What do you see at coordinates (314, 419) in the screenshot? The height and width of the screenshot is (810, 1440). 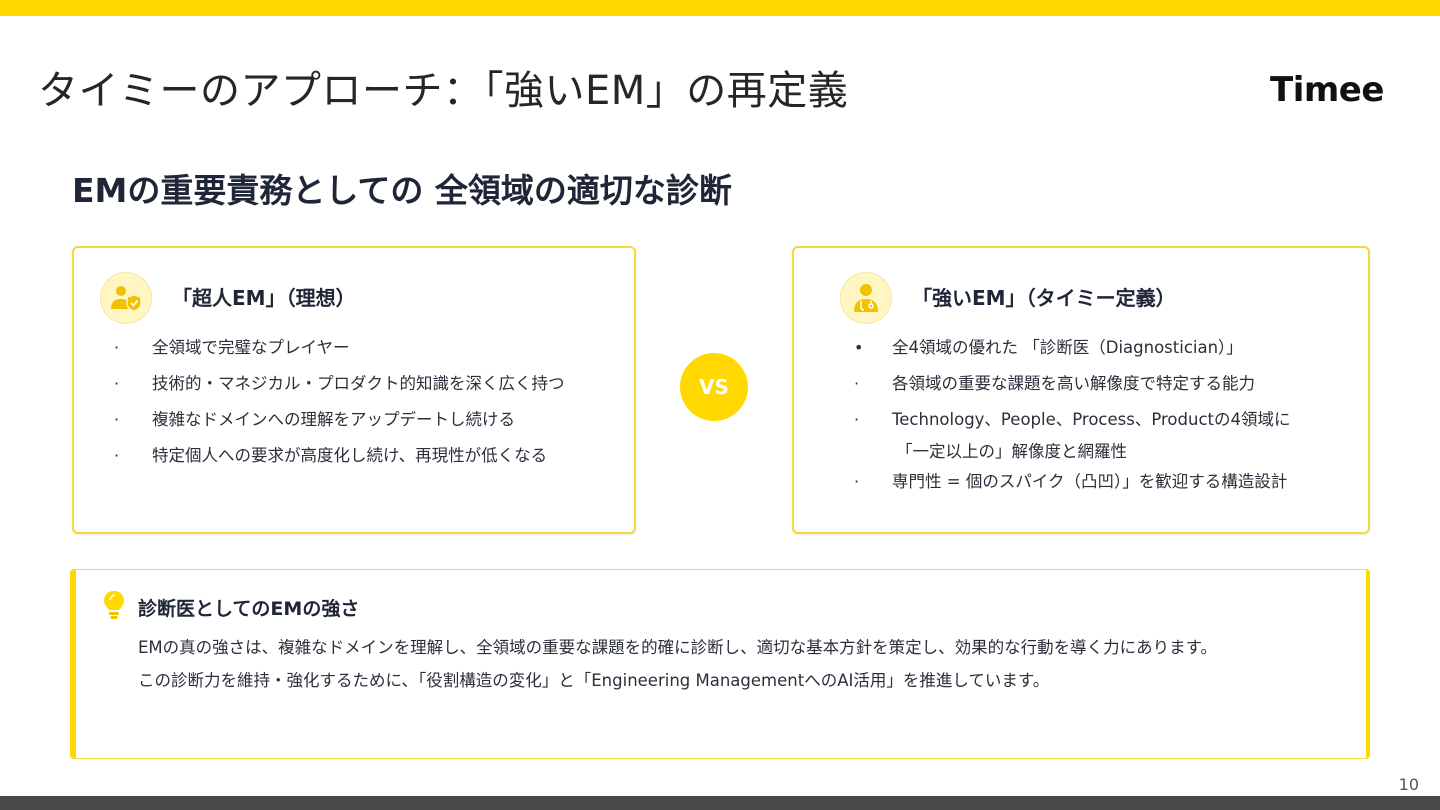 I see `list-item: · 複雑なドメインへの理解をアップデートし続ける` at bounding box center [314, 419].